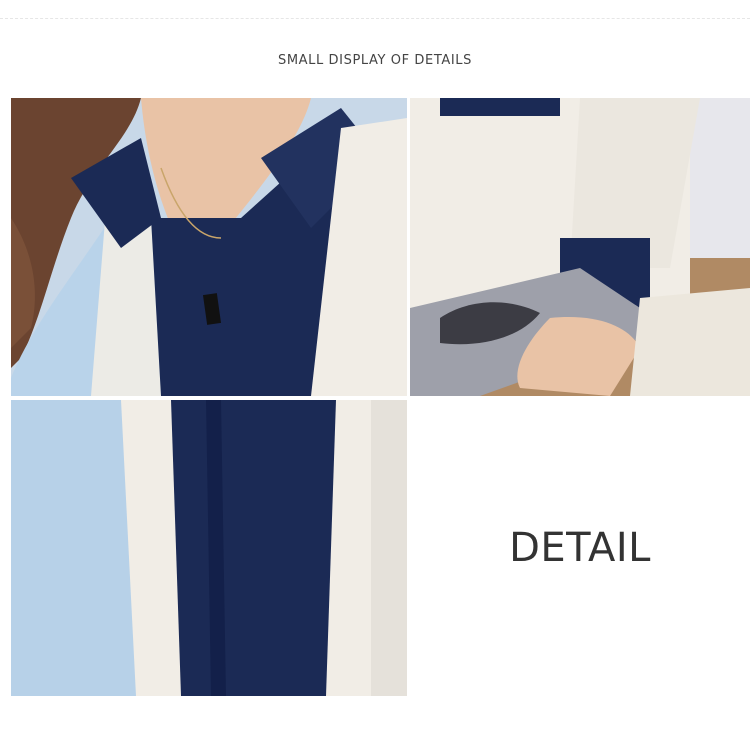 This screenshot has height=735, width=750. I want to click on detail-label: DETAIL, so click(580, 548).